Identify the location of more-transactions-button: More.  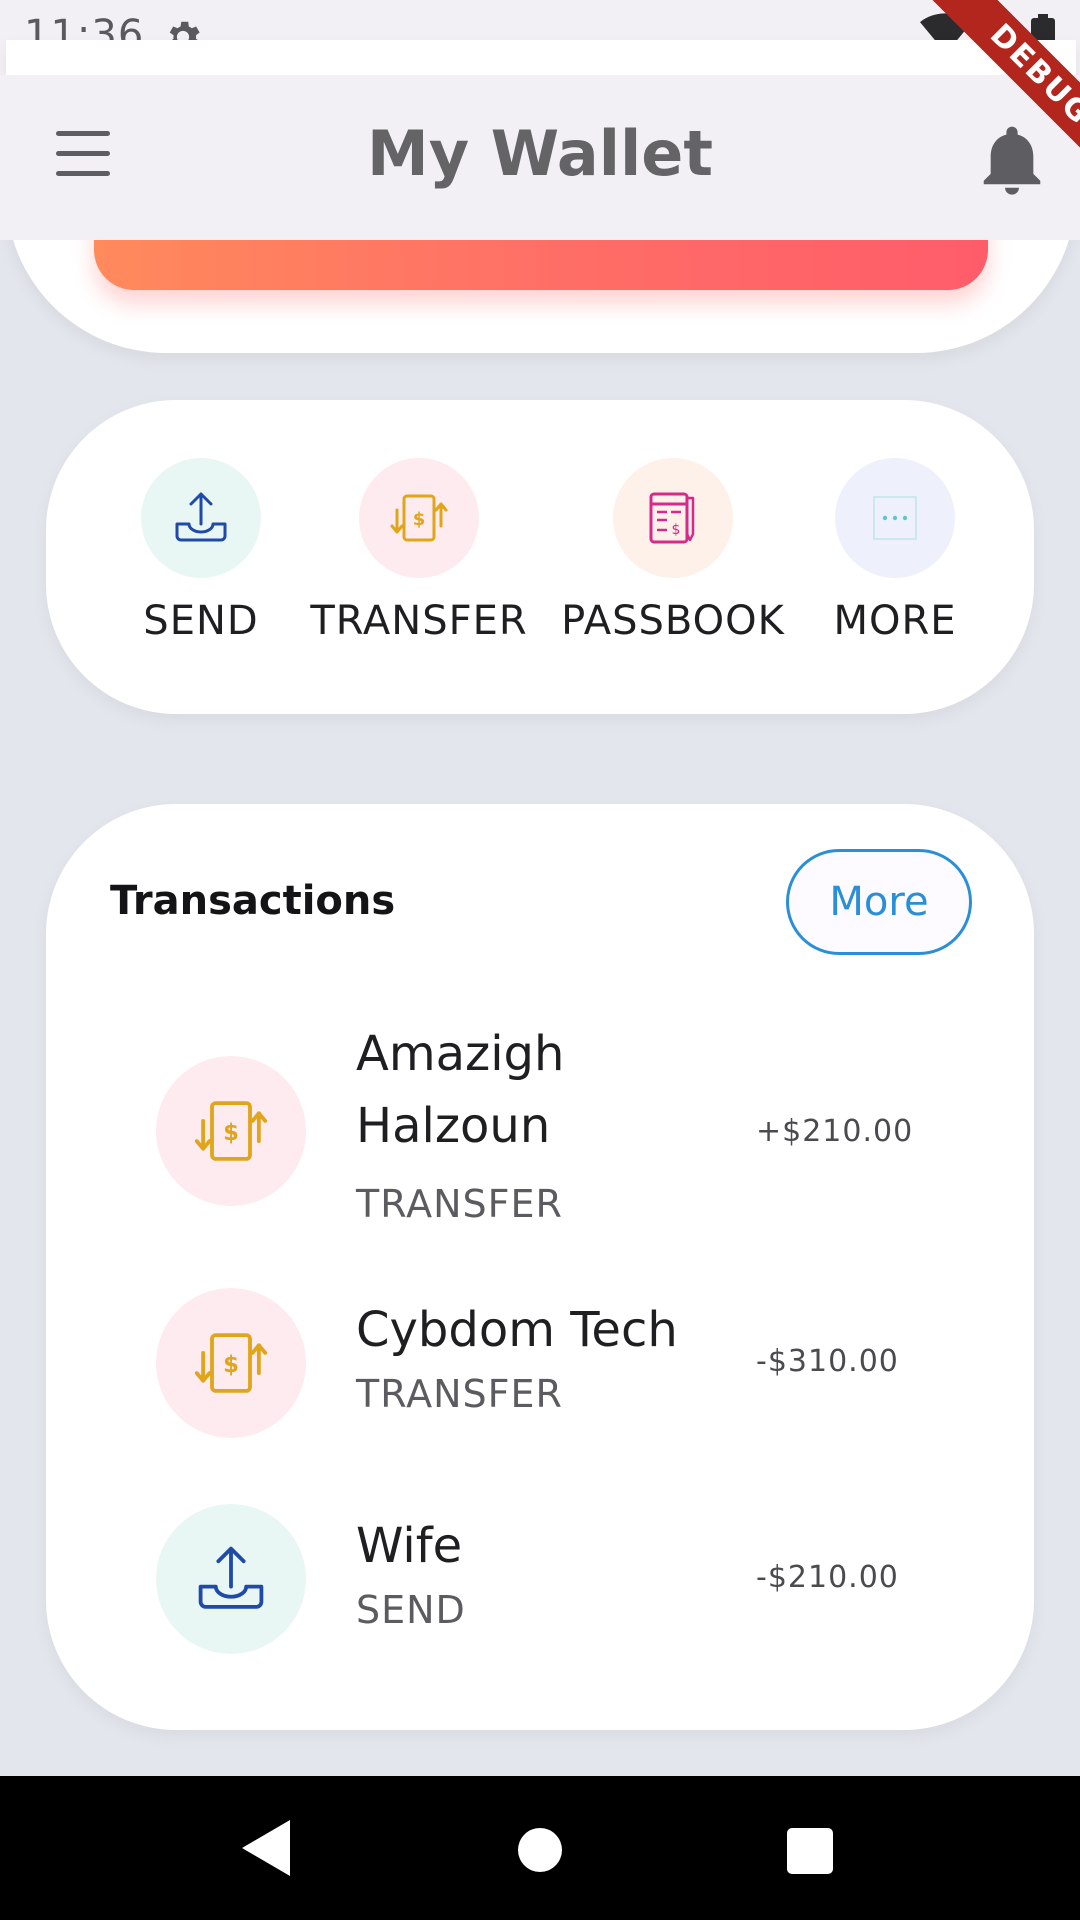
(879, 902).